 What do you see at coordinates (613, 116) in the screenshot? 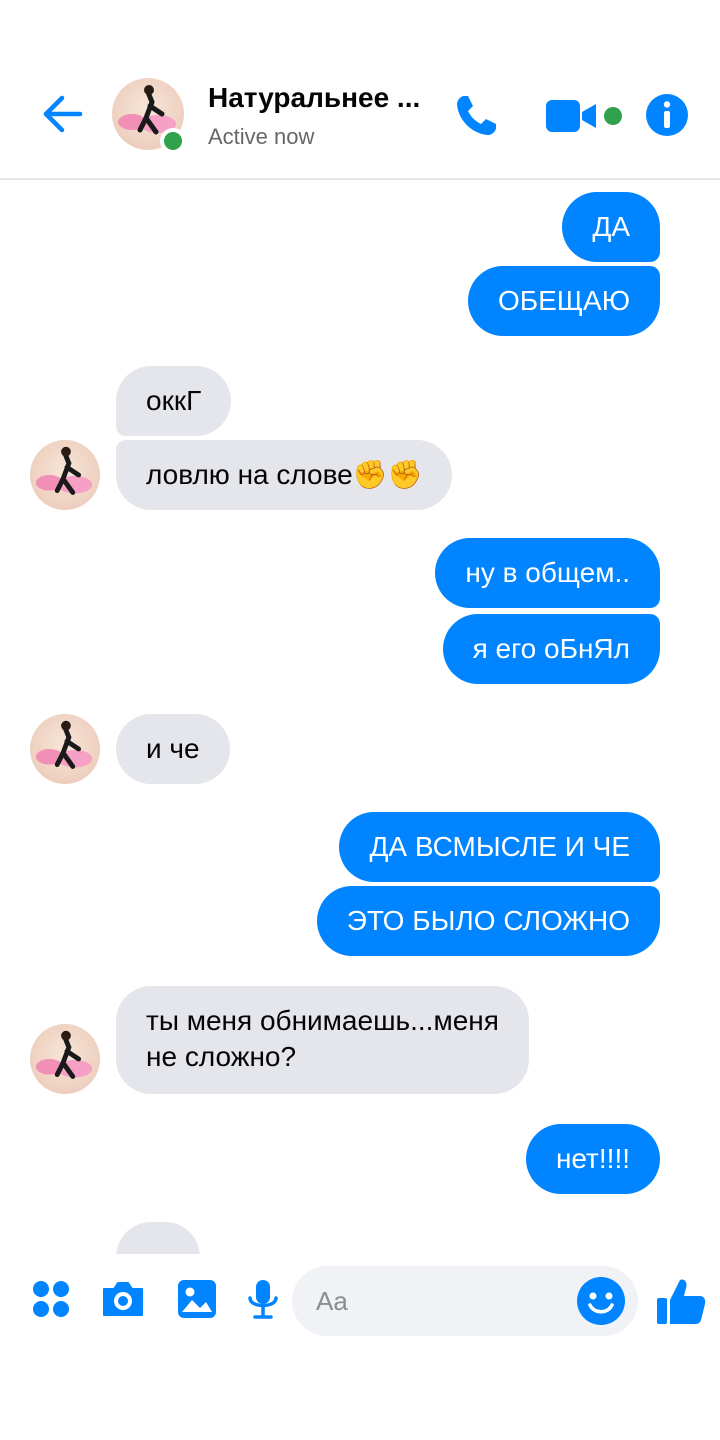
I see `video-active-dot` at bounding box center [613, 116].